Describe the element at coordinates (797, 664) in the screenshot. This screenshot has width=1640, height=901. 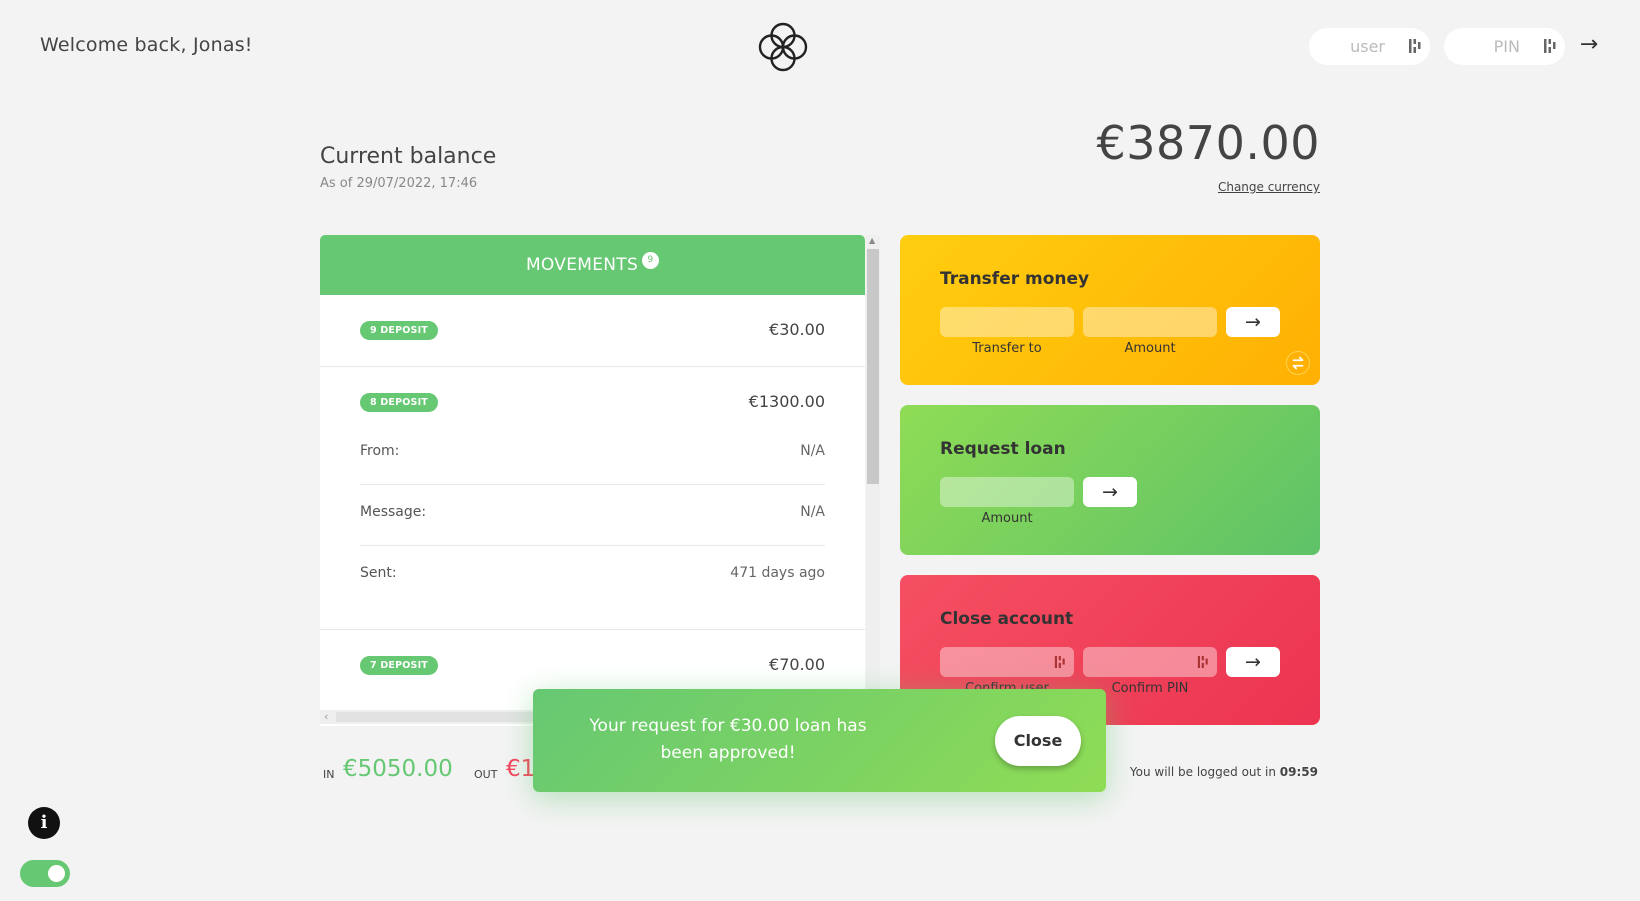
I see `movement-amount: €70.00` at that location.